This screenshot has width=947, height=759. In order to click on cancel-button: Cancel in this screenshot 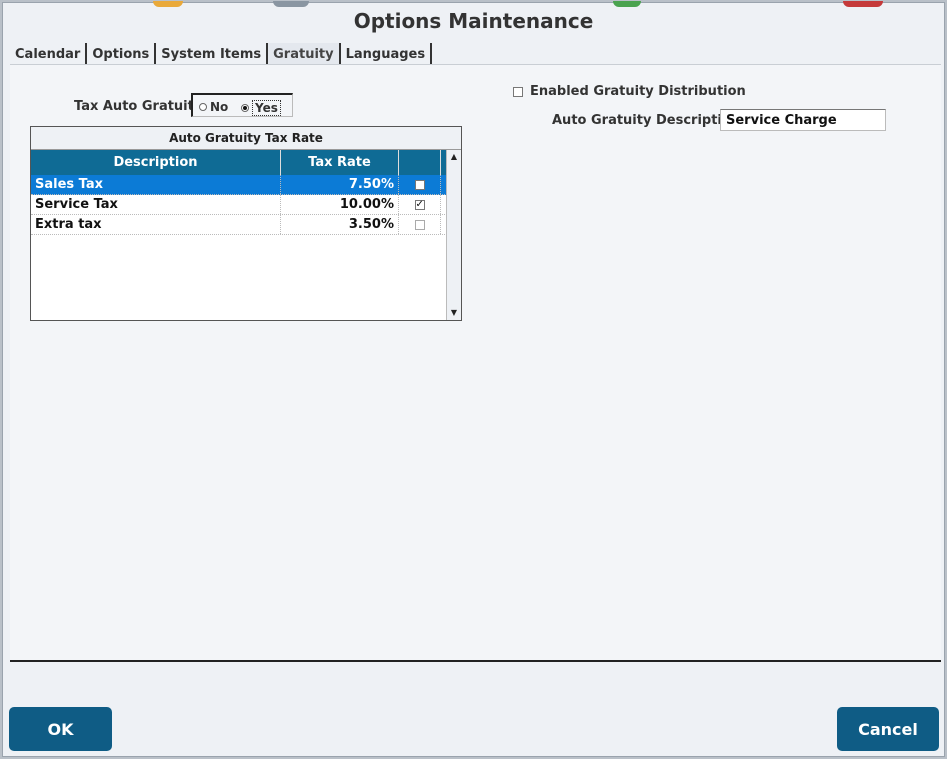, I will do `click(888, 729)`.